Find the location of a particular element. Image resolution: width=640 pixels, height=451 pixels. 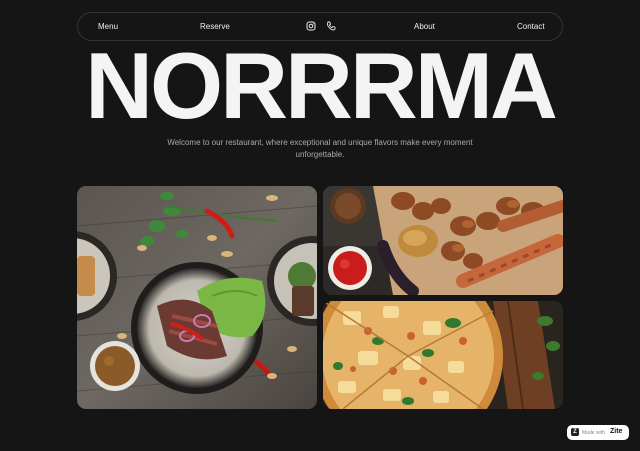

zite-logo-icon: Z is located at coordinates (575, 432).